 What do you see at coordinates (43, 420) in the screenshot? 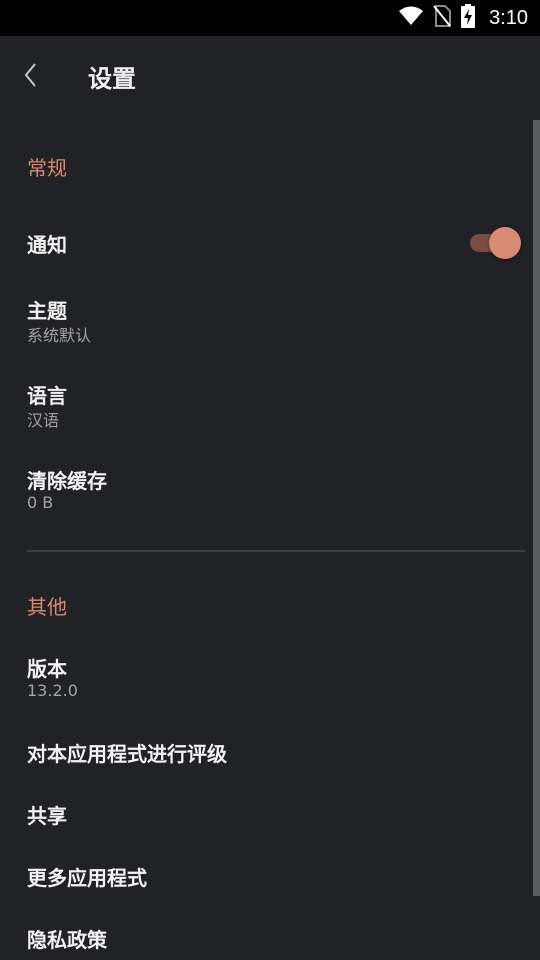
I see `language-value: 汉语` at bounding box center [43, 420].